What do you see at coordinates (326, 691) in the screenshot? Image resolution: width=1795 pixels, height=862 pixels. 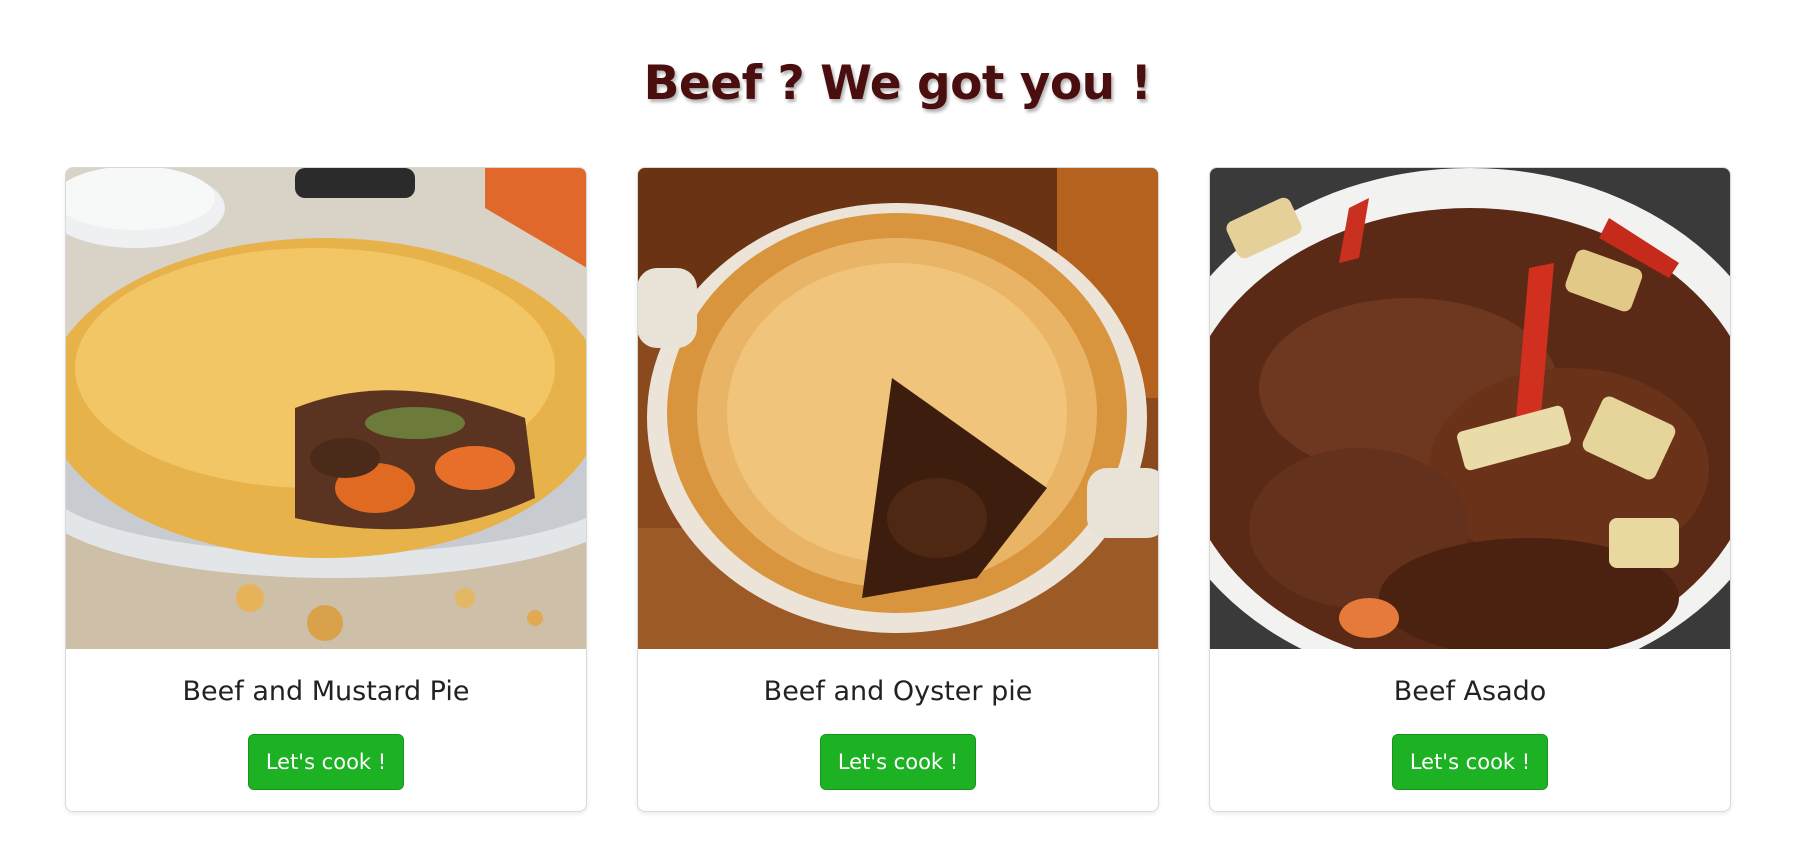 I see `recipe-title: Beef and Mustard Pie` at bounding box center [326, 691].